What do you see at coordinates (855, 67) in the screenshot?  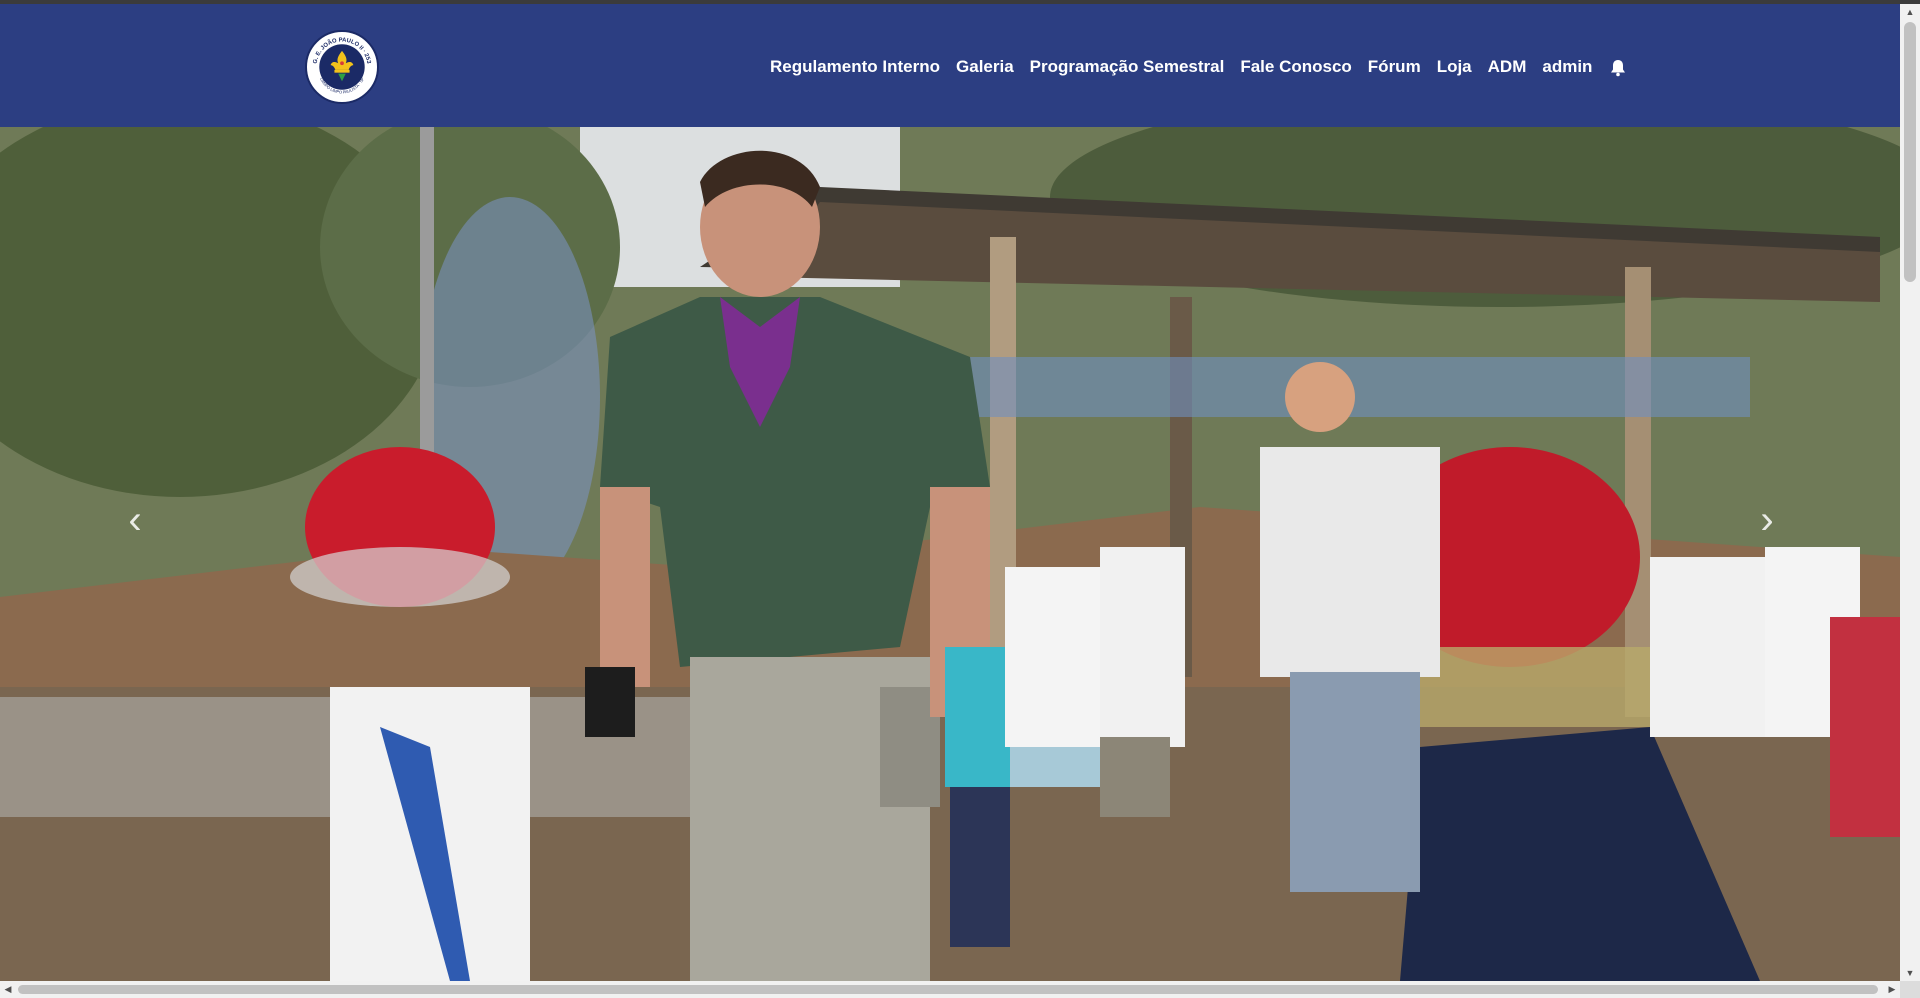 I see `nav-link-regulamento-interno: Regulamento Interno` at bounding box center [855, 67].